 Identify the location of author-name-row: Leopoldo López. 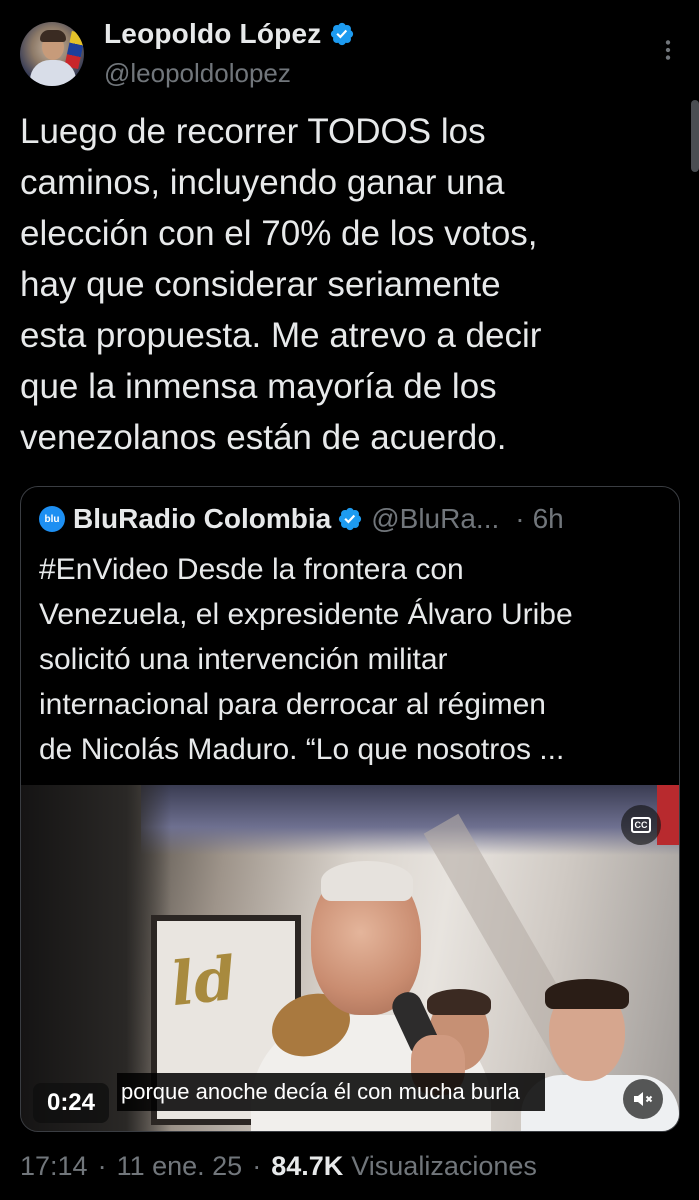
(229, 34).